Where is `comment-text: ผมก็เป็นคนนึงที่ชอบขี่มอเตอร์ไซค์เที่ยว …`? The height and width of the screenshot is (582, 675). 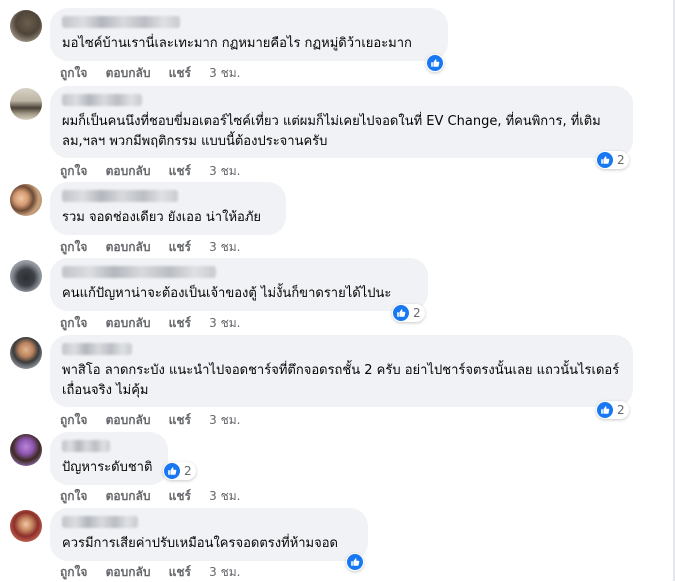
comment-text: ผมก็เป็นคนนึงที่ชอบขี่มอเตอร์ไซค์เที่ยว … is located at coordinates (331, 131).